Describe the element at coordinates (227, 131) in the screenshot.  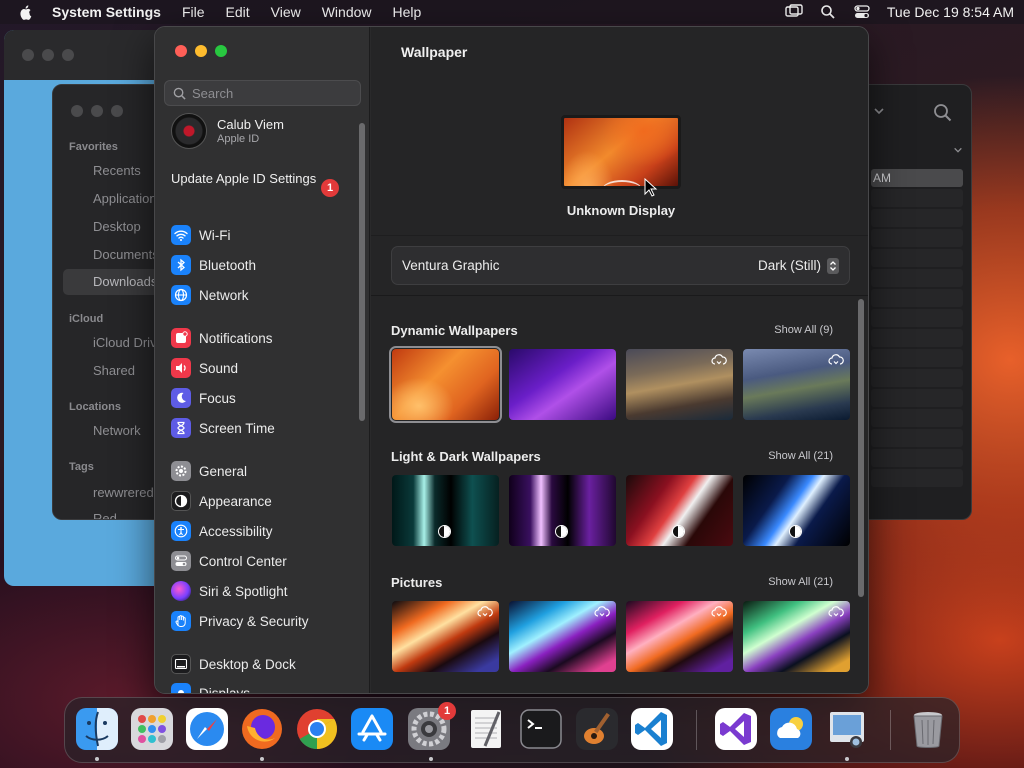
I see `apple-id-profile: Calub Viem Apple ID` at that location.